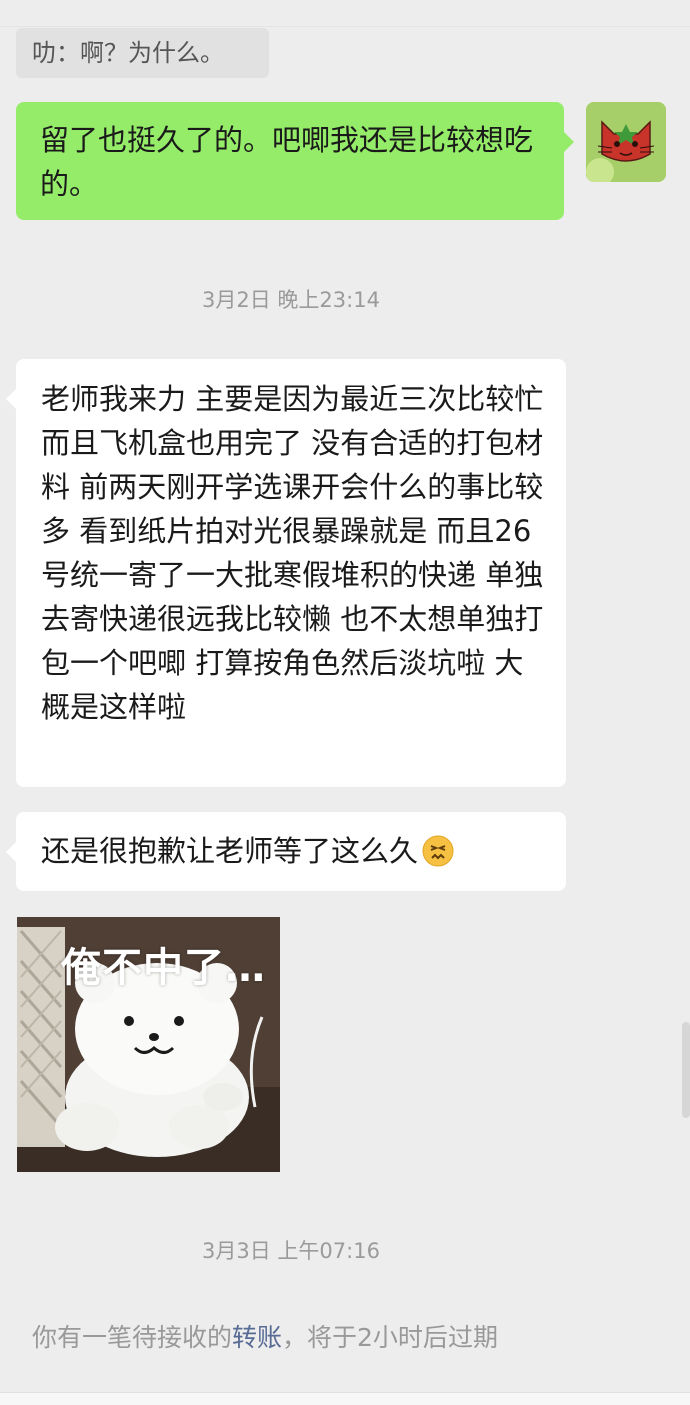 The image size is (690, 1405). I want to click on message-bubble-other: 还是很抱歉让老师等了这么久, so click(286, 851).